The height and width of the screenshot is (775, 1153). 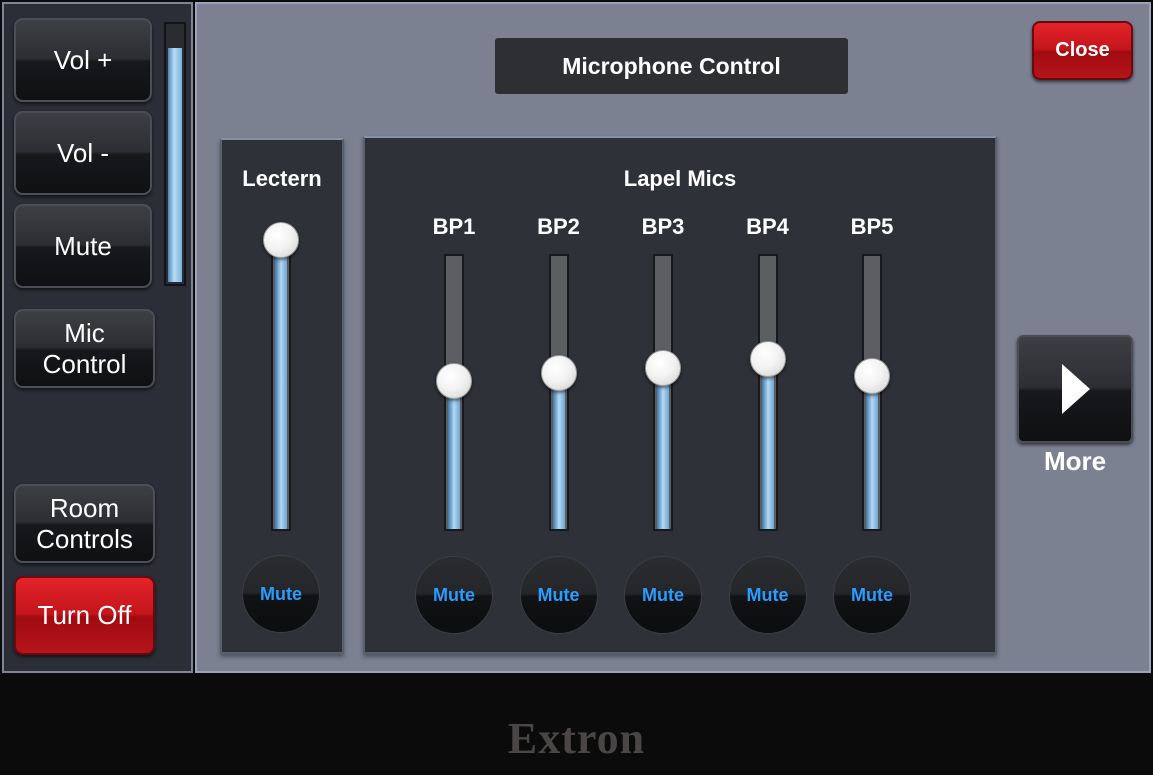 I want to click on volume-level-fill, so click(x=175, y=165).